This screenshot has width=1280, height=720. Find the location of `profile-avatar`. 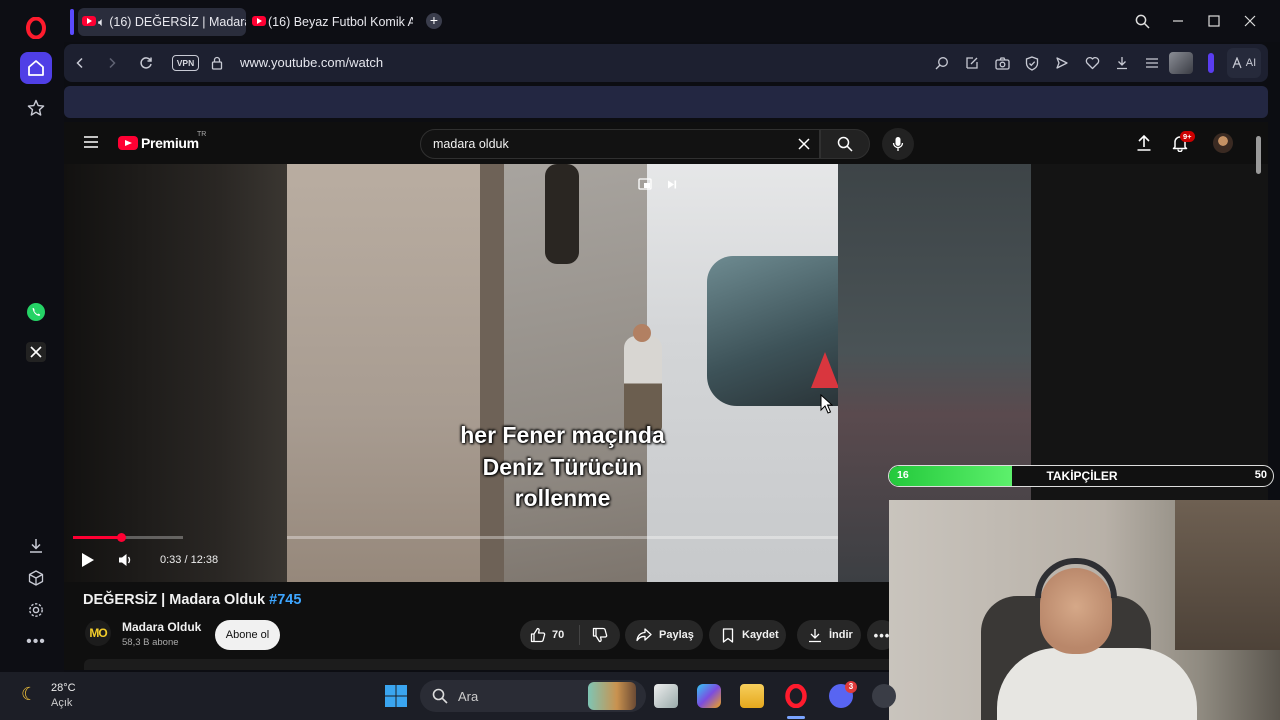

profile-avatar is located at coordinates (1181, 63).